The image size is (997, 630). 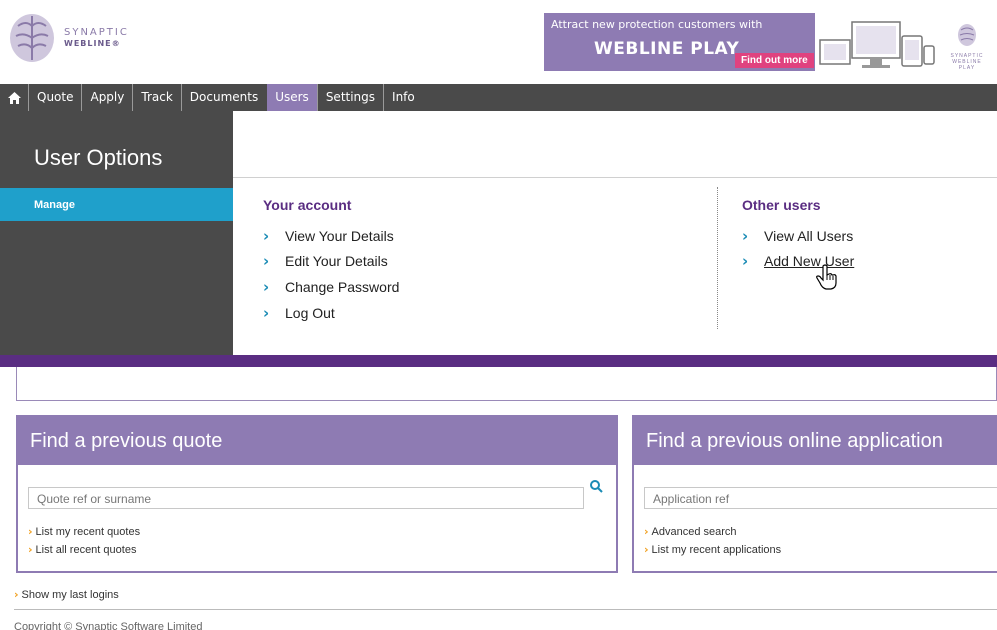 What do you see at coordinates (774, 60) in the screenshot?
I see `find-out-more-button: Find out more` at bounding box center [774, 60].